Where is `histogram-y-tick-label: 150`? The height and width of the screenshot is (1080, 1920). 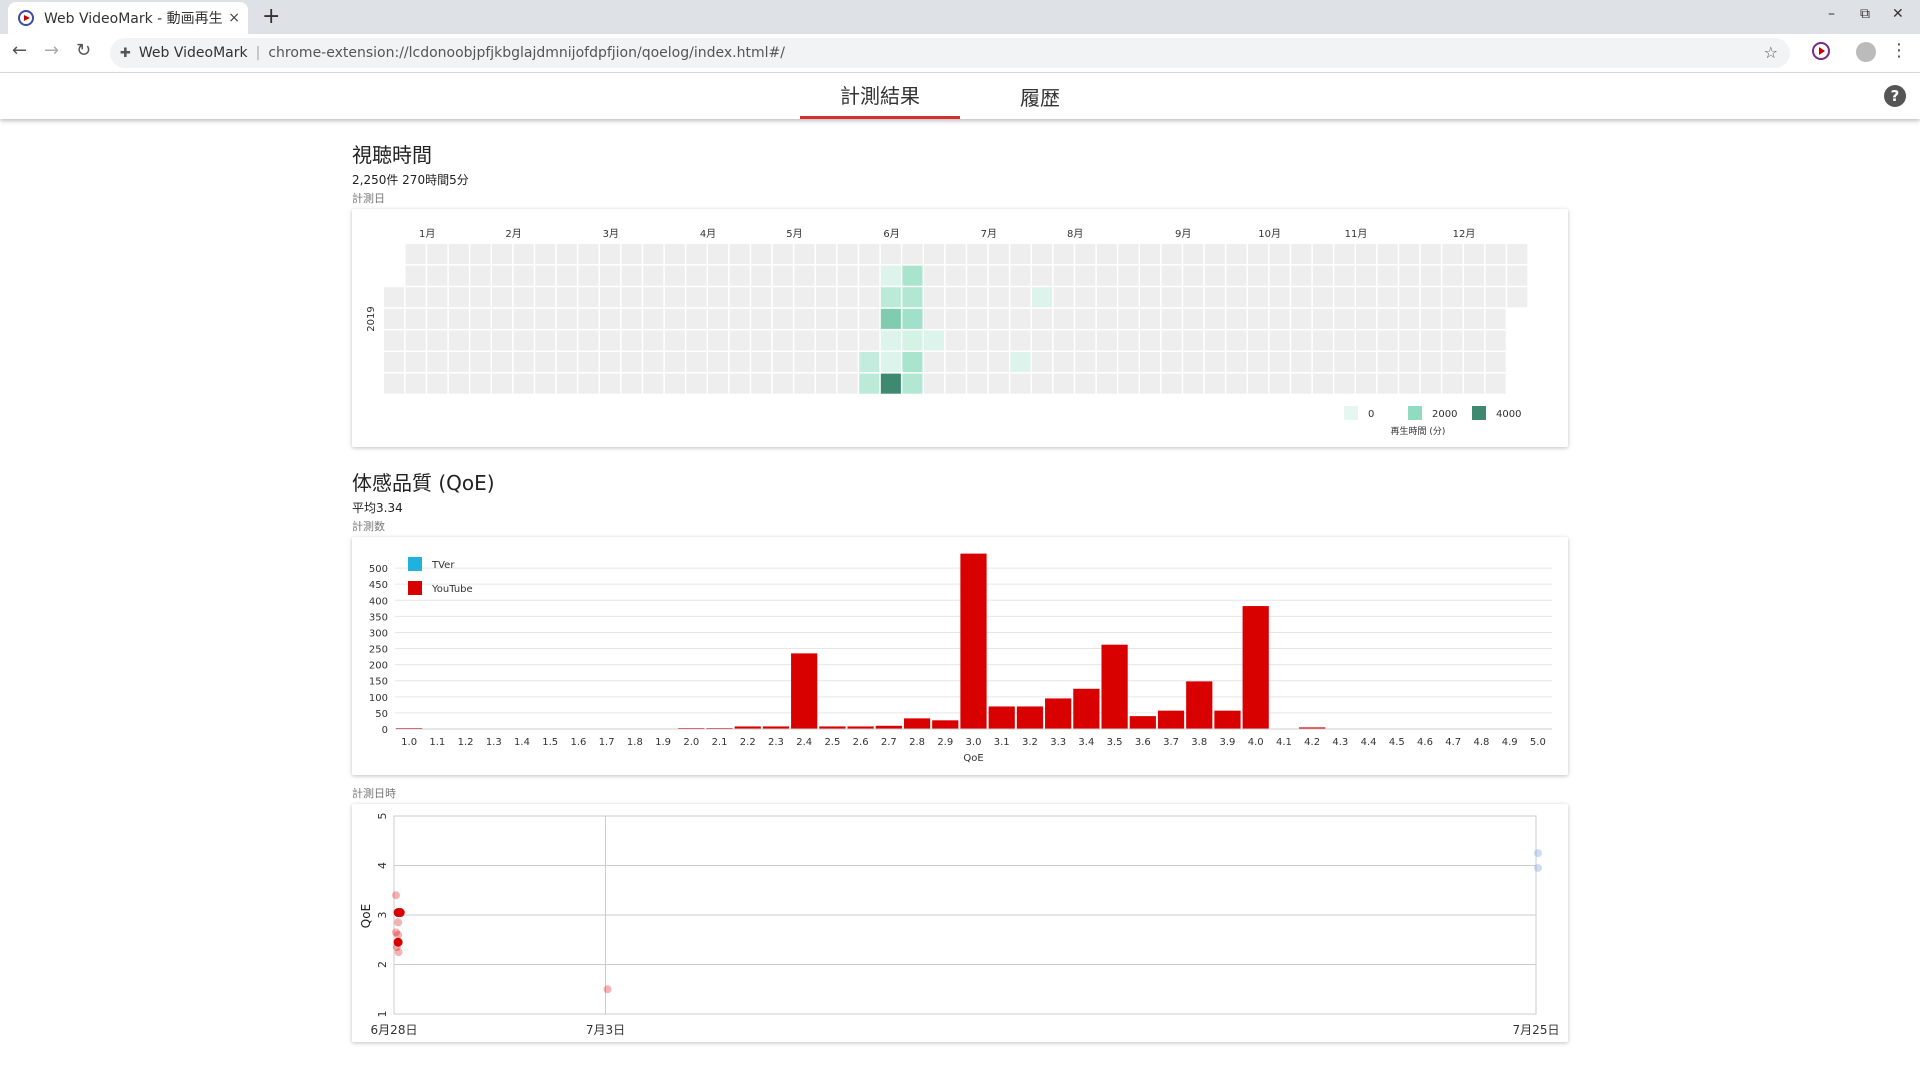
histogram-y-tick-label: 150 is located at coordinates (378, 682).